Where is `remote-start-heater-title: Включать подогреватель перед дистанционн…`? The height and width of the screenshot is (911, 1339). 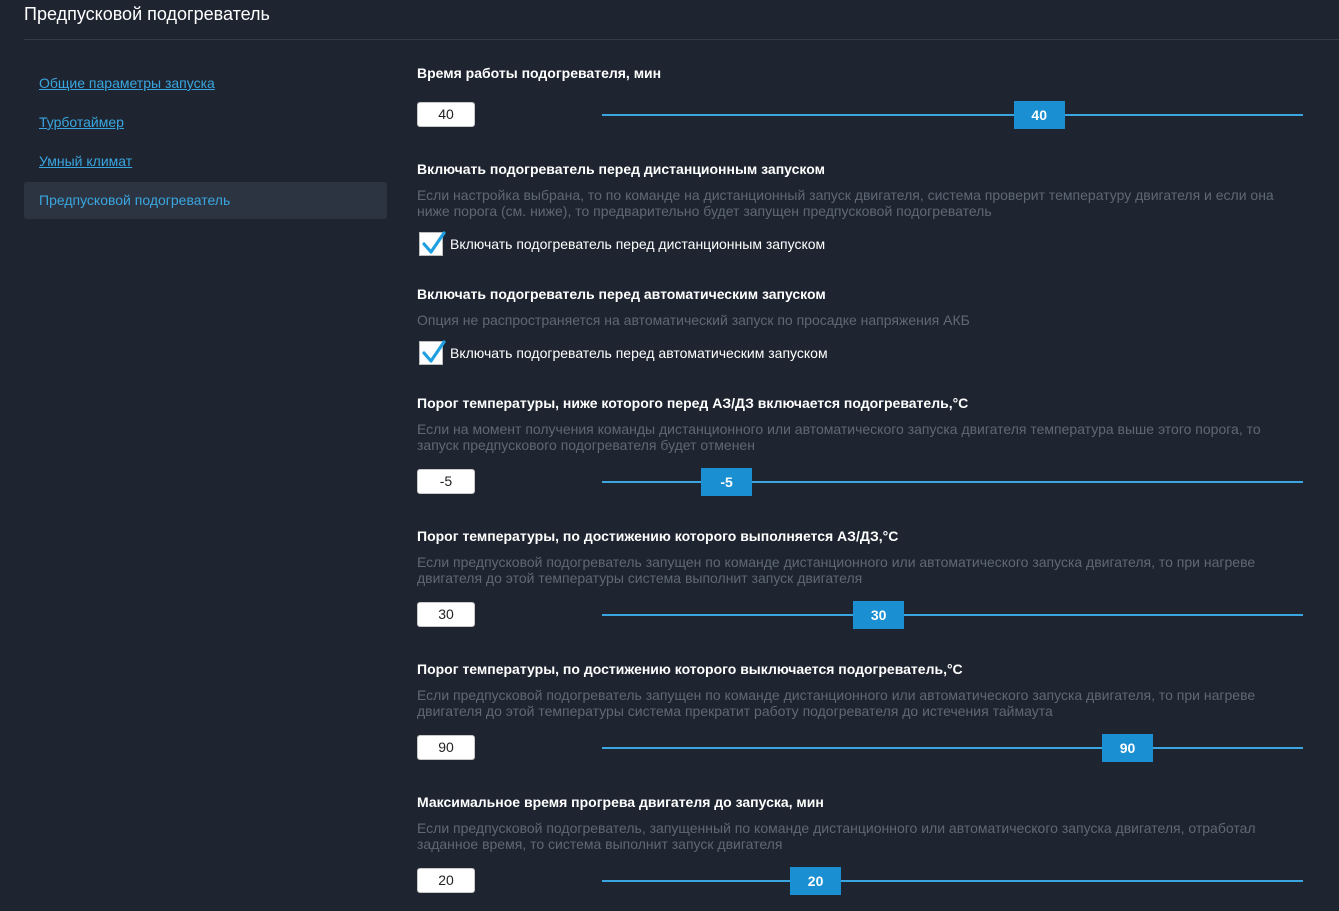
remote-start-heater-title: Включать подогреватель перед дистанционн… is located at coordinates (621, 169).